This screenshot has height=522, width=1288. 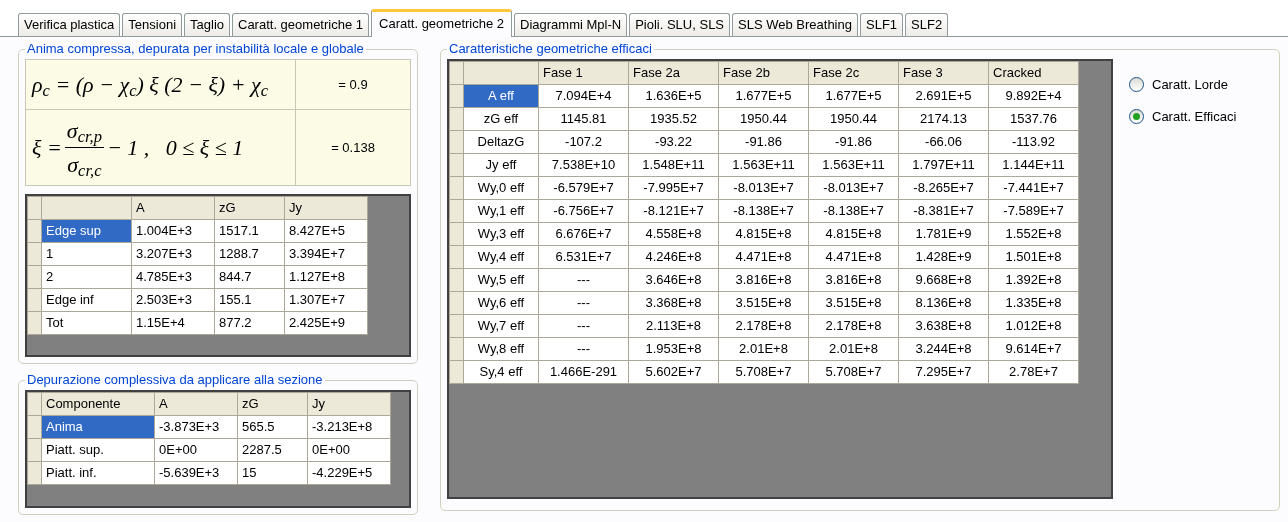 What do you see at coordinates (326, 277) in the screenshot?
I see `table-cell: 1.127E+8` at bounding box center [326, 277].